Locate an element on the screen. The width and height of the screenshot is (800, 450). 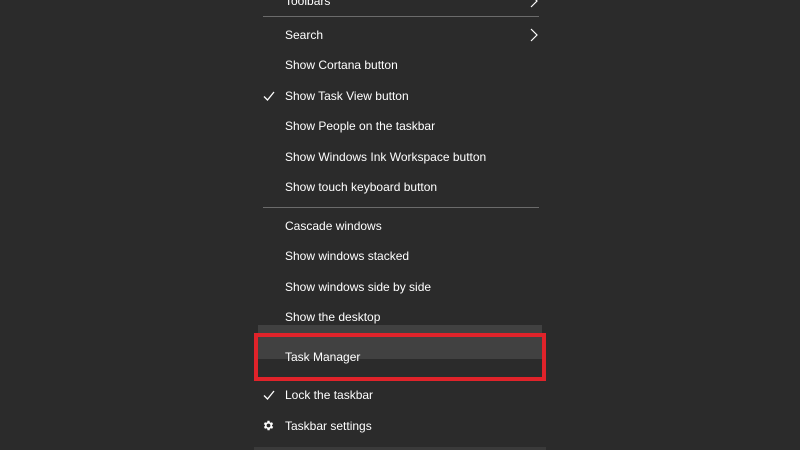
menu-item-cascade-windows-label: Cascade windows is located at coordinates (333, 226).